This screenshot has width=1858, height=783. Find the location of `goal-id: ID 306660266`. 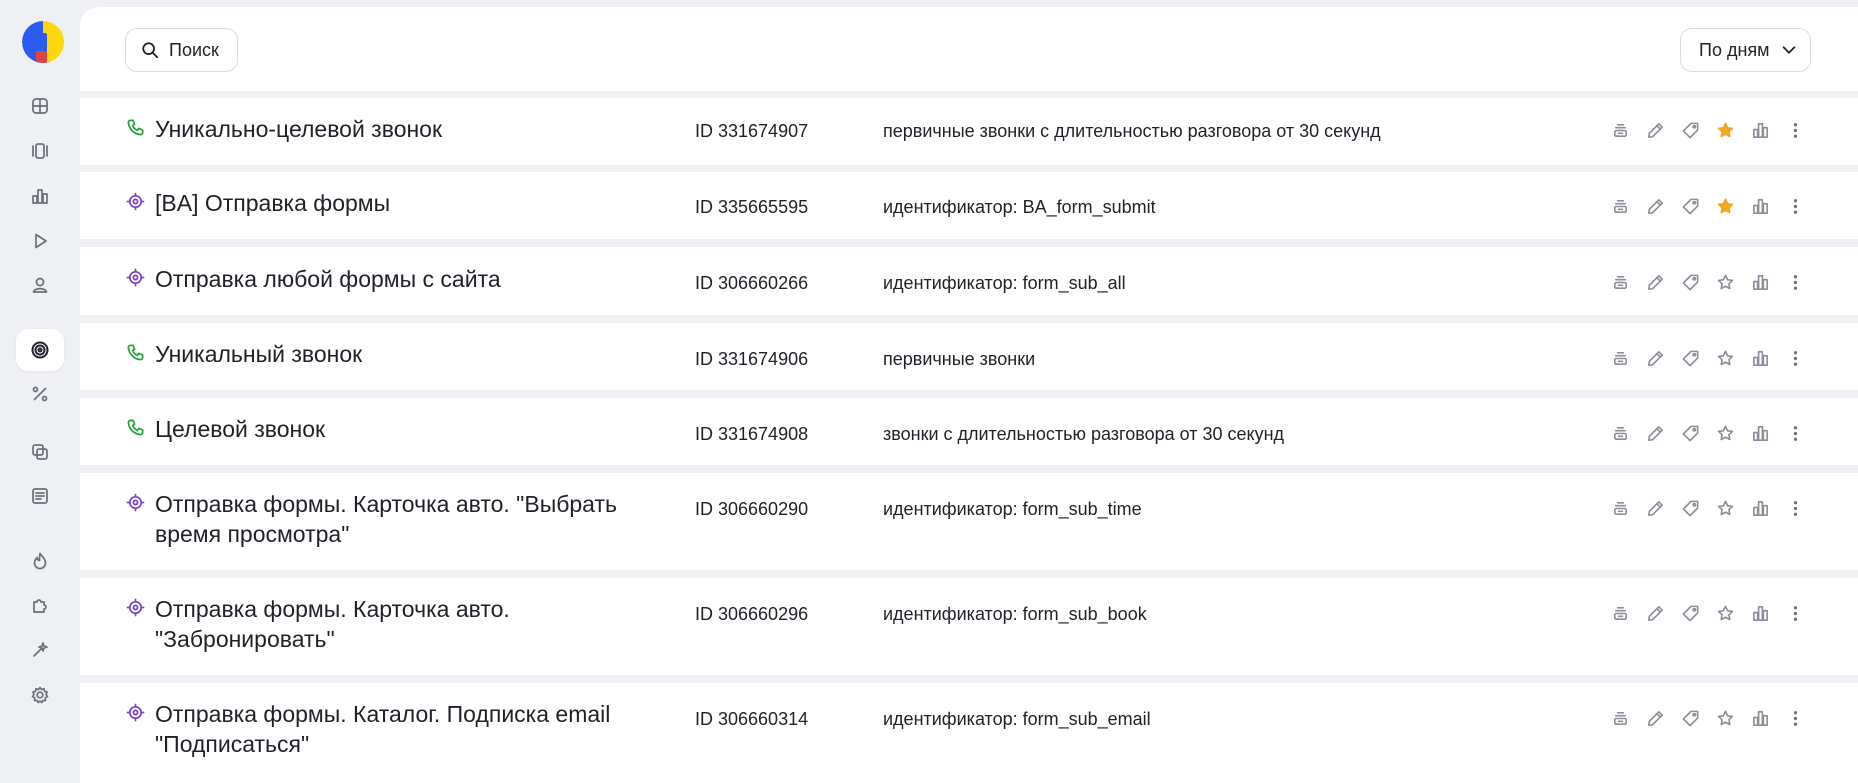

goal-id: ID 306660266 is located at coordinates (752, 283).